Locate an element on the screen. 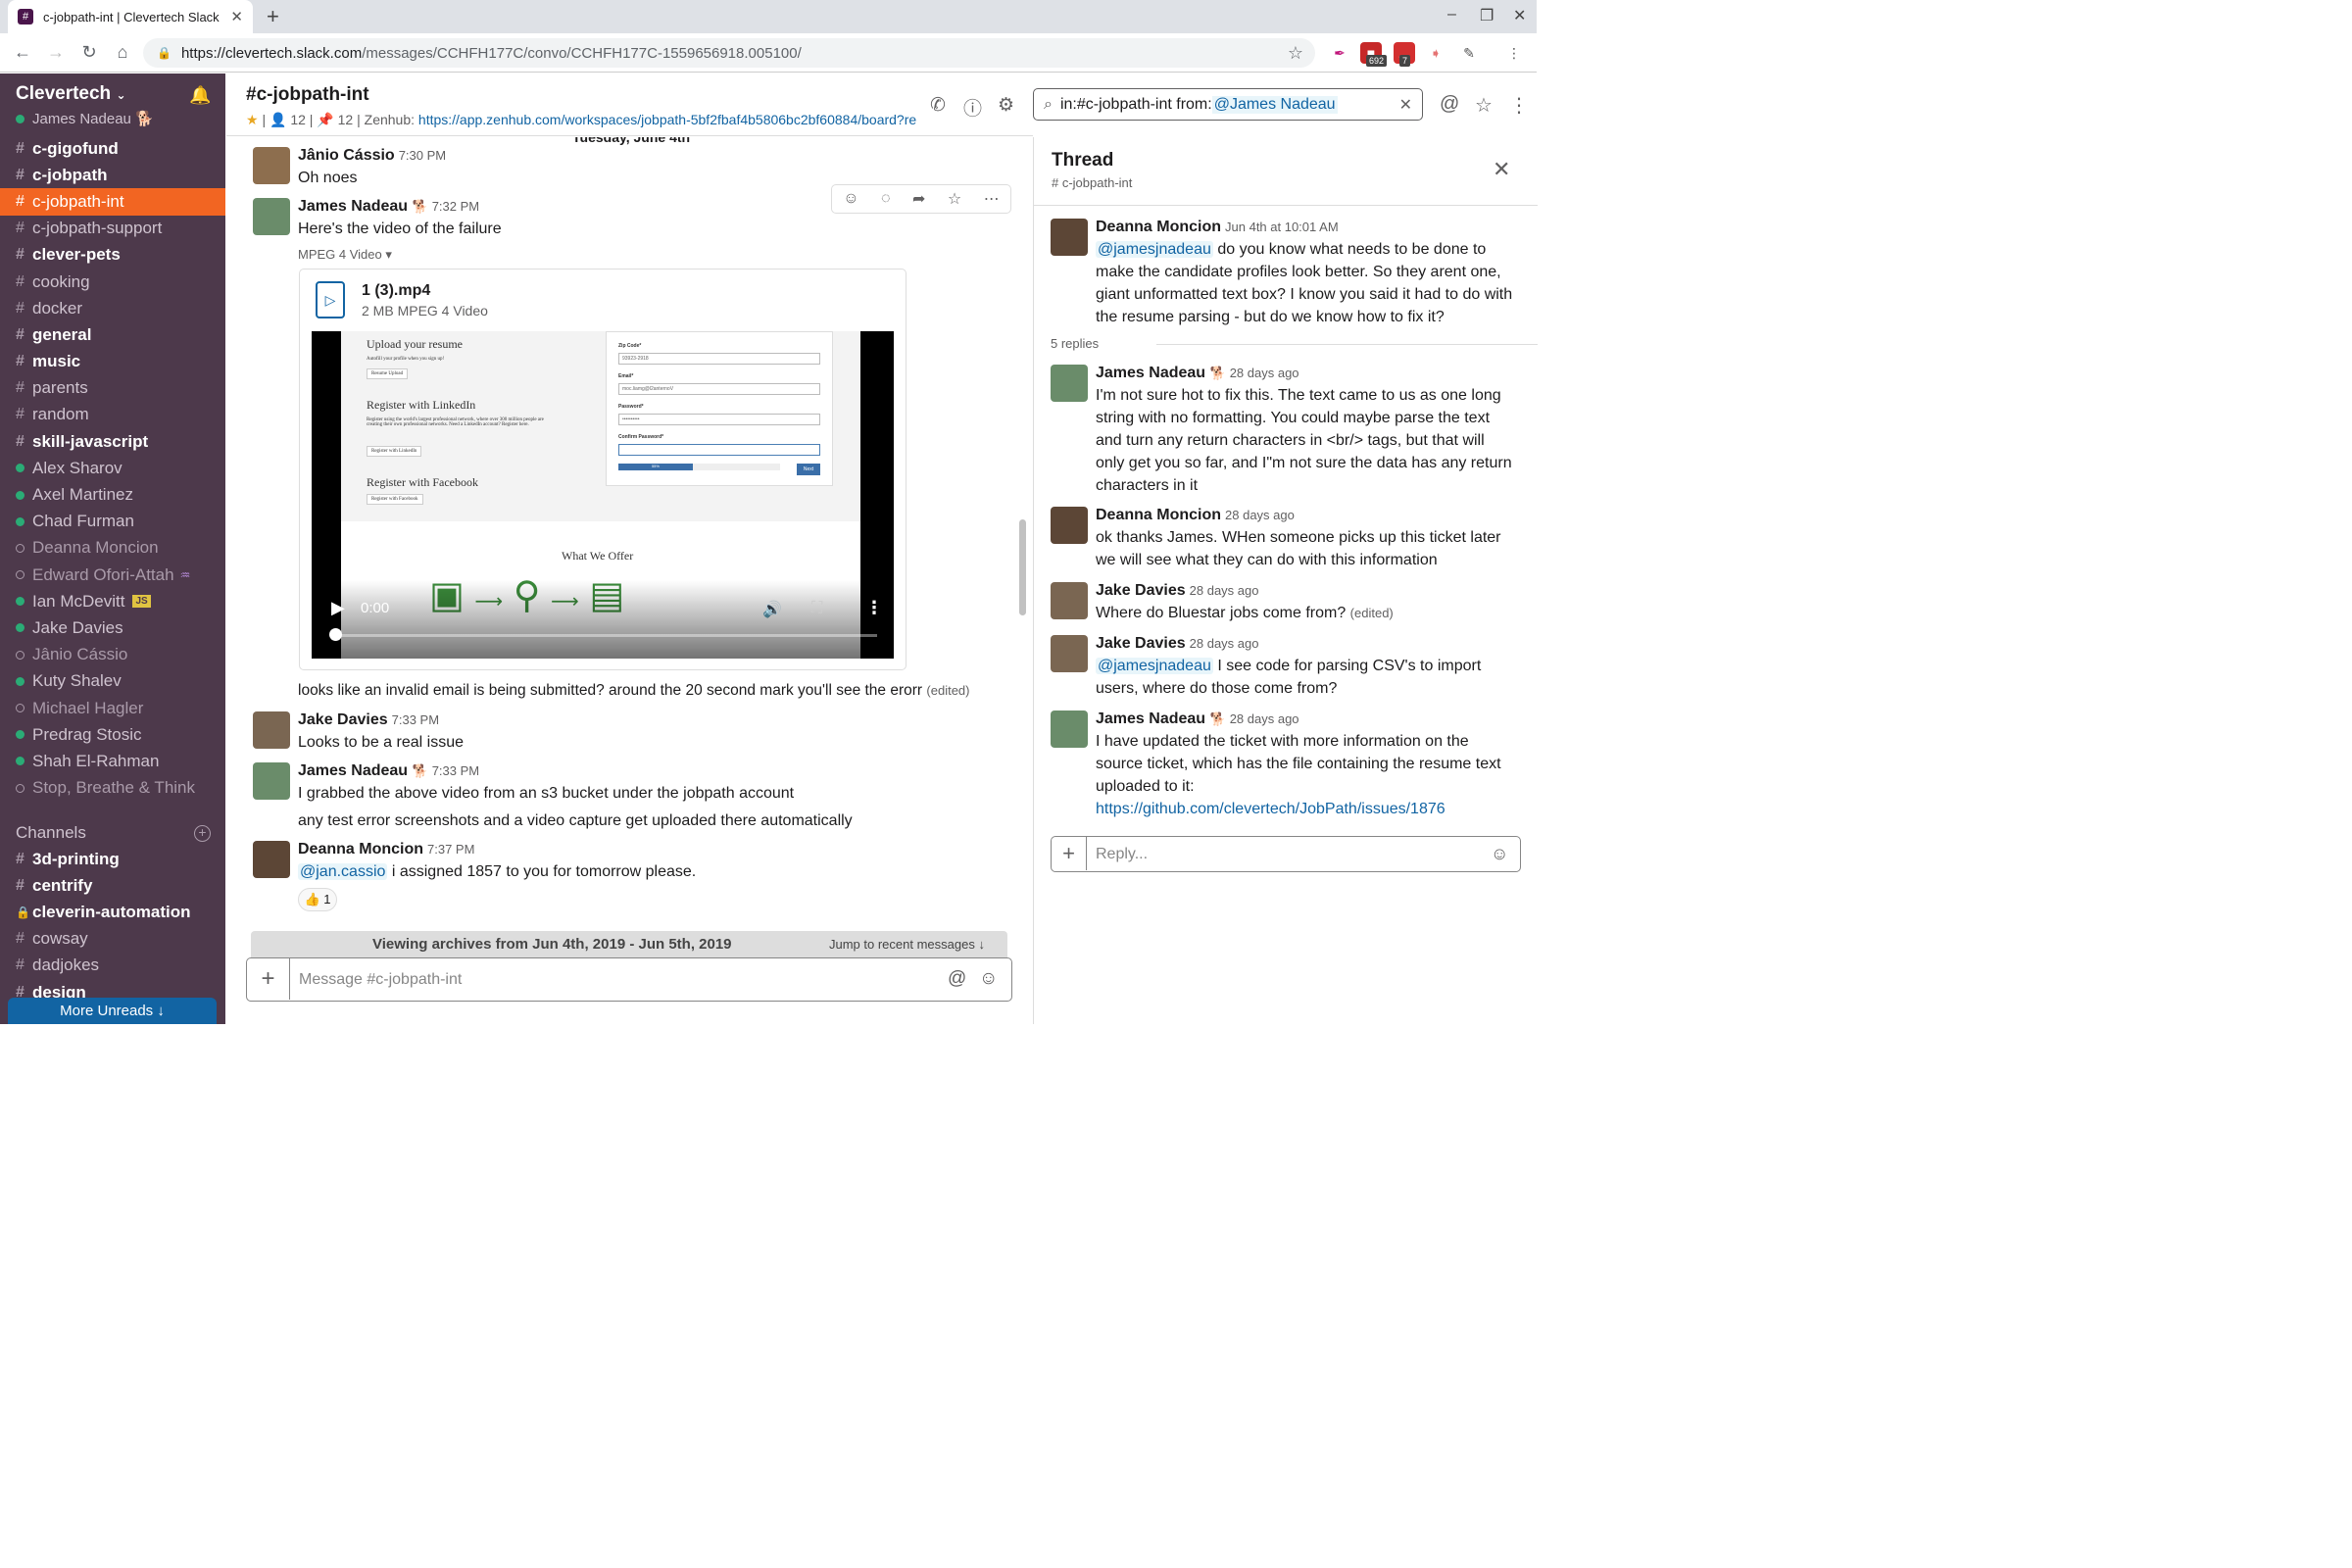 This screenshot has height=1568, width=2352. restore-icon: ❐ is located at coordinates (1487, 15).